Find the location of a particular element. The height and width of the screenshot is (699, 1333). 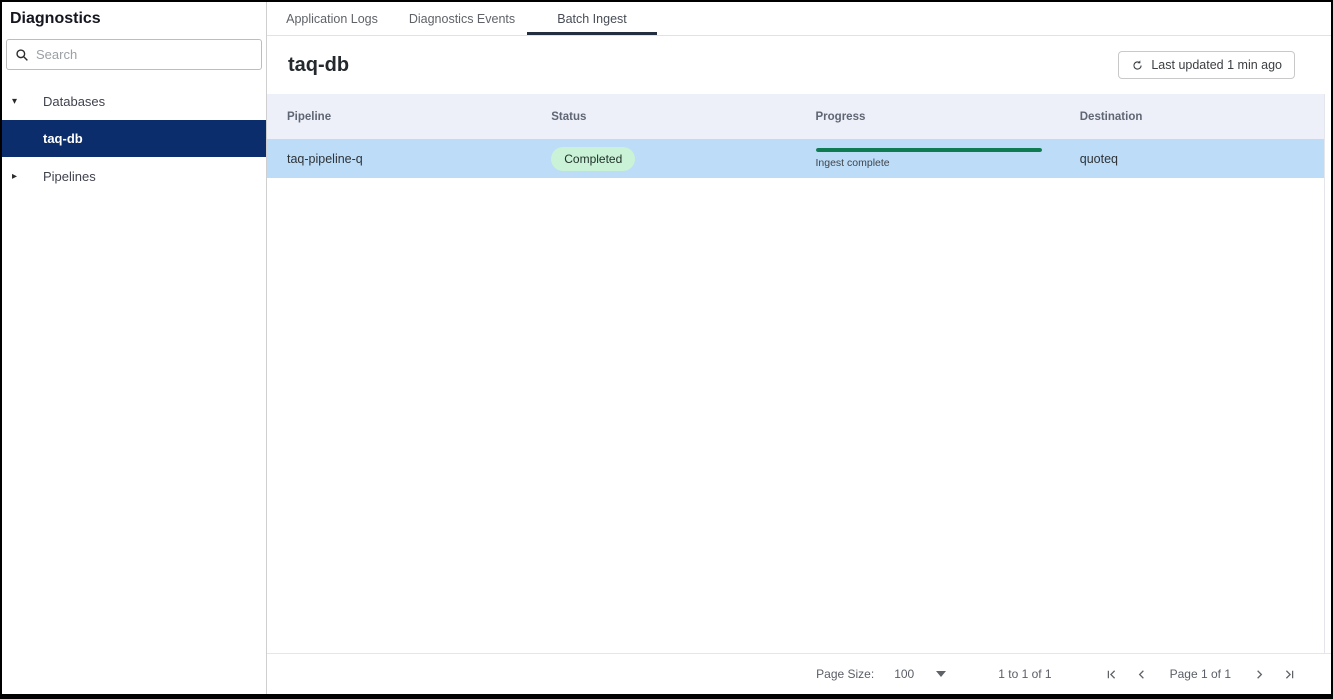

tab-label: Application Logs is located at coordinates (332, 18).